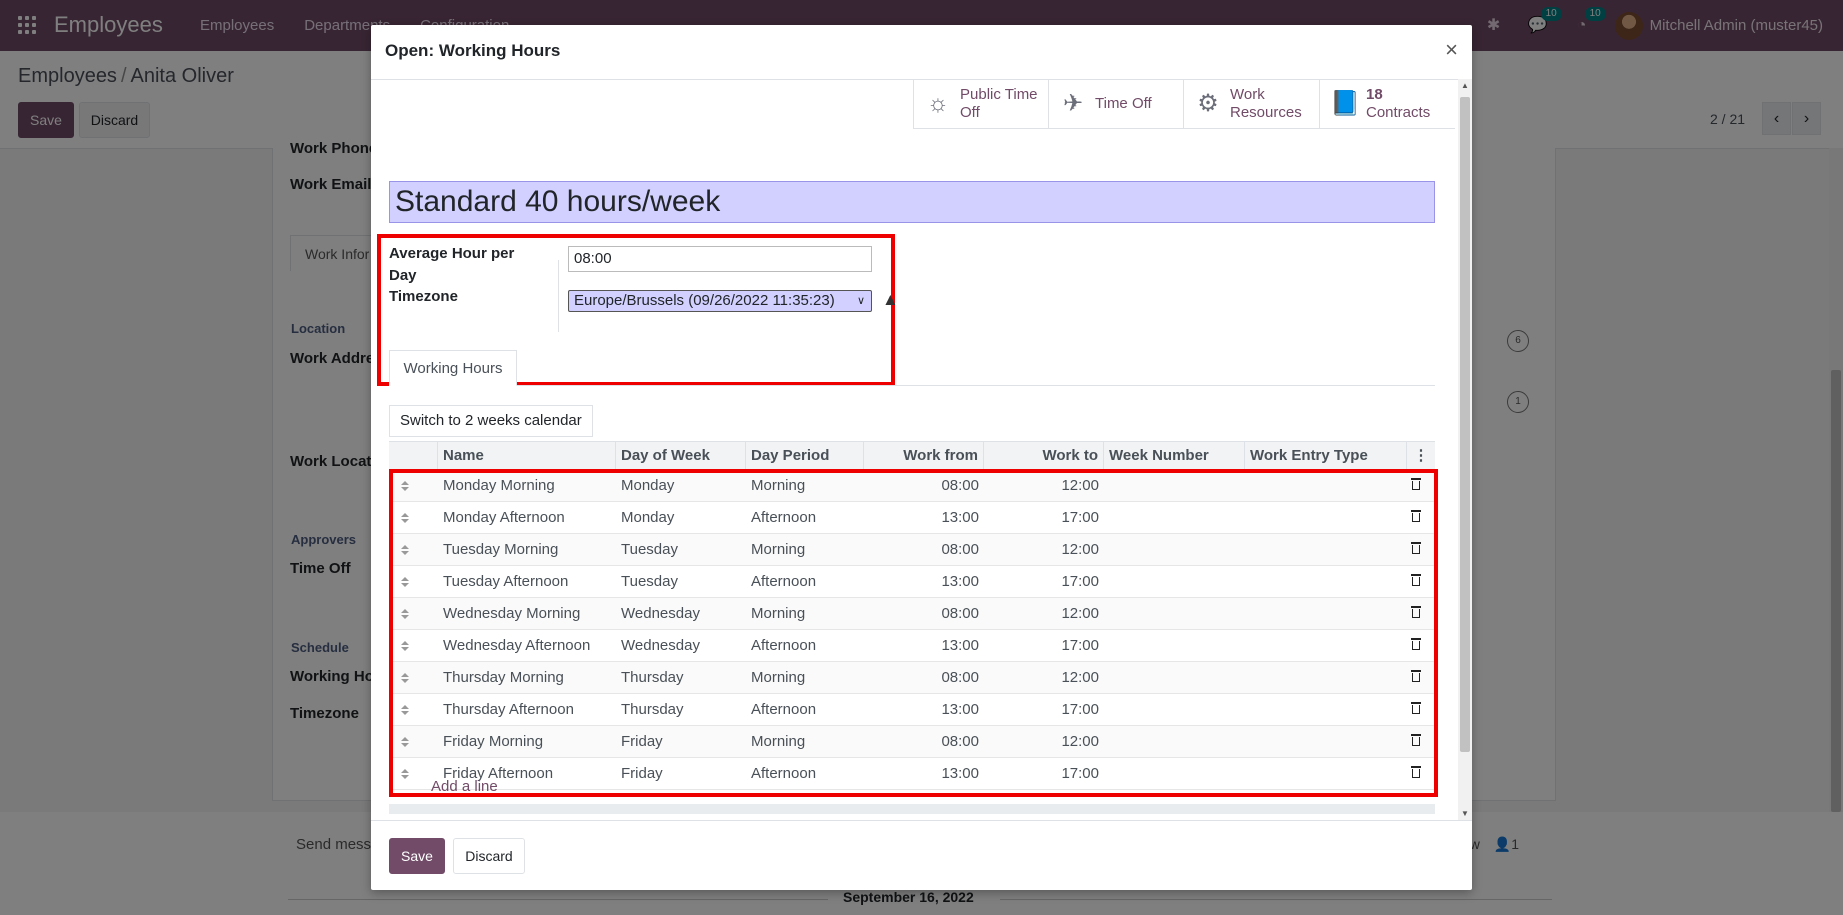 The height and width of the screenshot is (915, 1843). What do you see at coordinates (413, 456) in the screenshot?
I see `handle-column-header` at bounding box center [413, 456].